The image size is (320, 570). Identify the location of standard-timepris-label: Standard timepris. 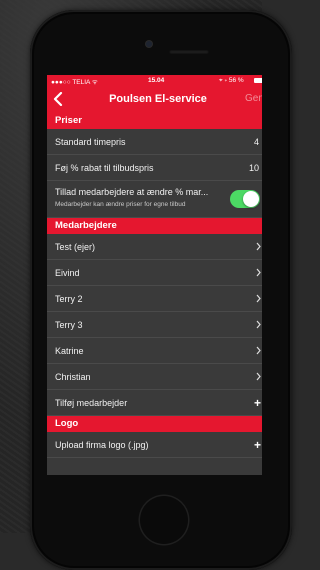
(90, 142).